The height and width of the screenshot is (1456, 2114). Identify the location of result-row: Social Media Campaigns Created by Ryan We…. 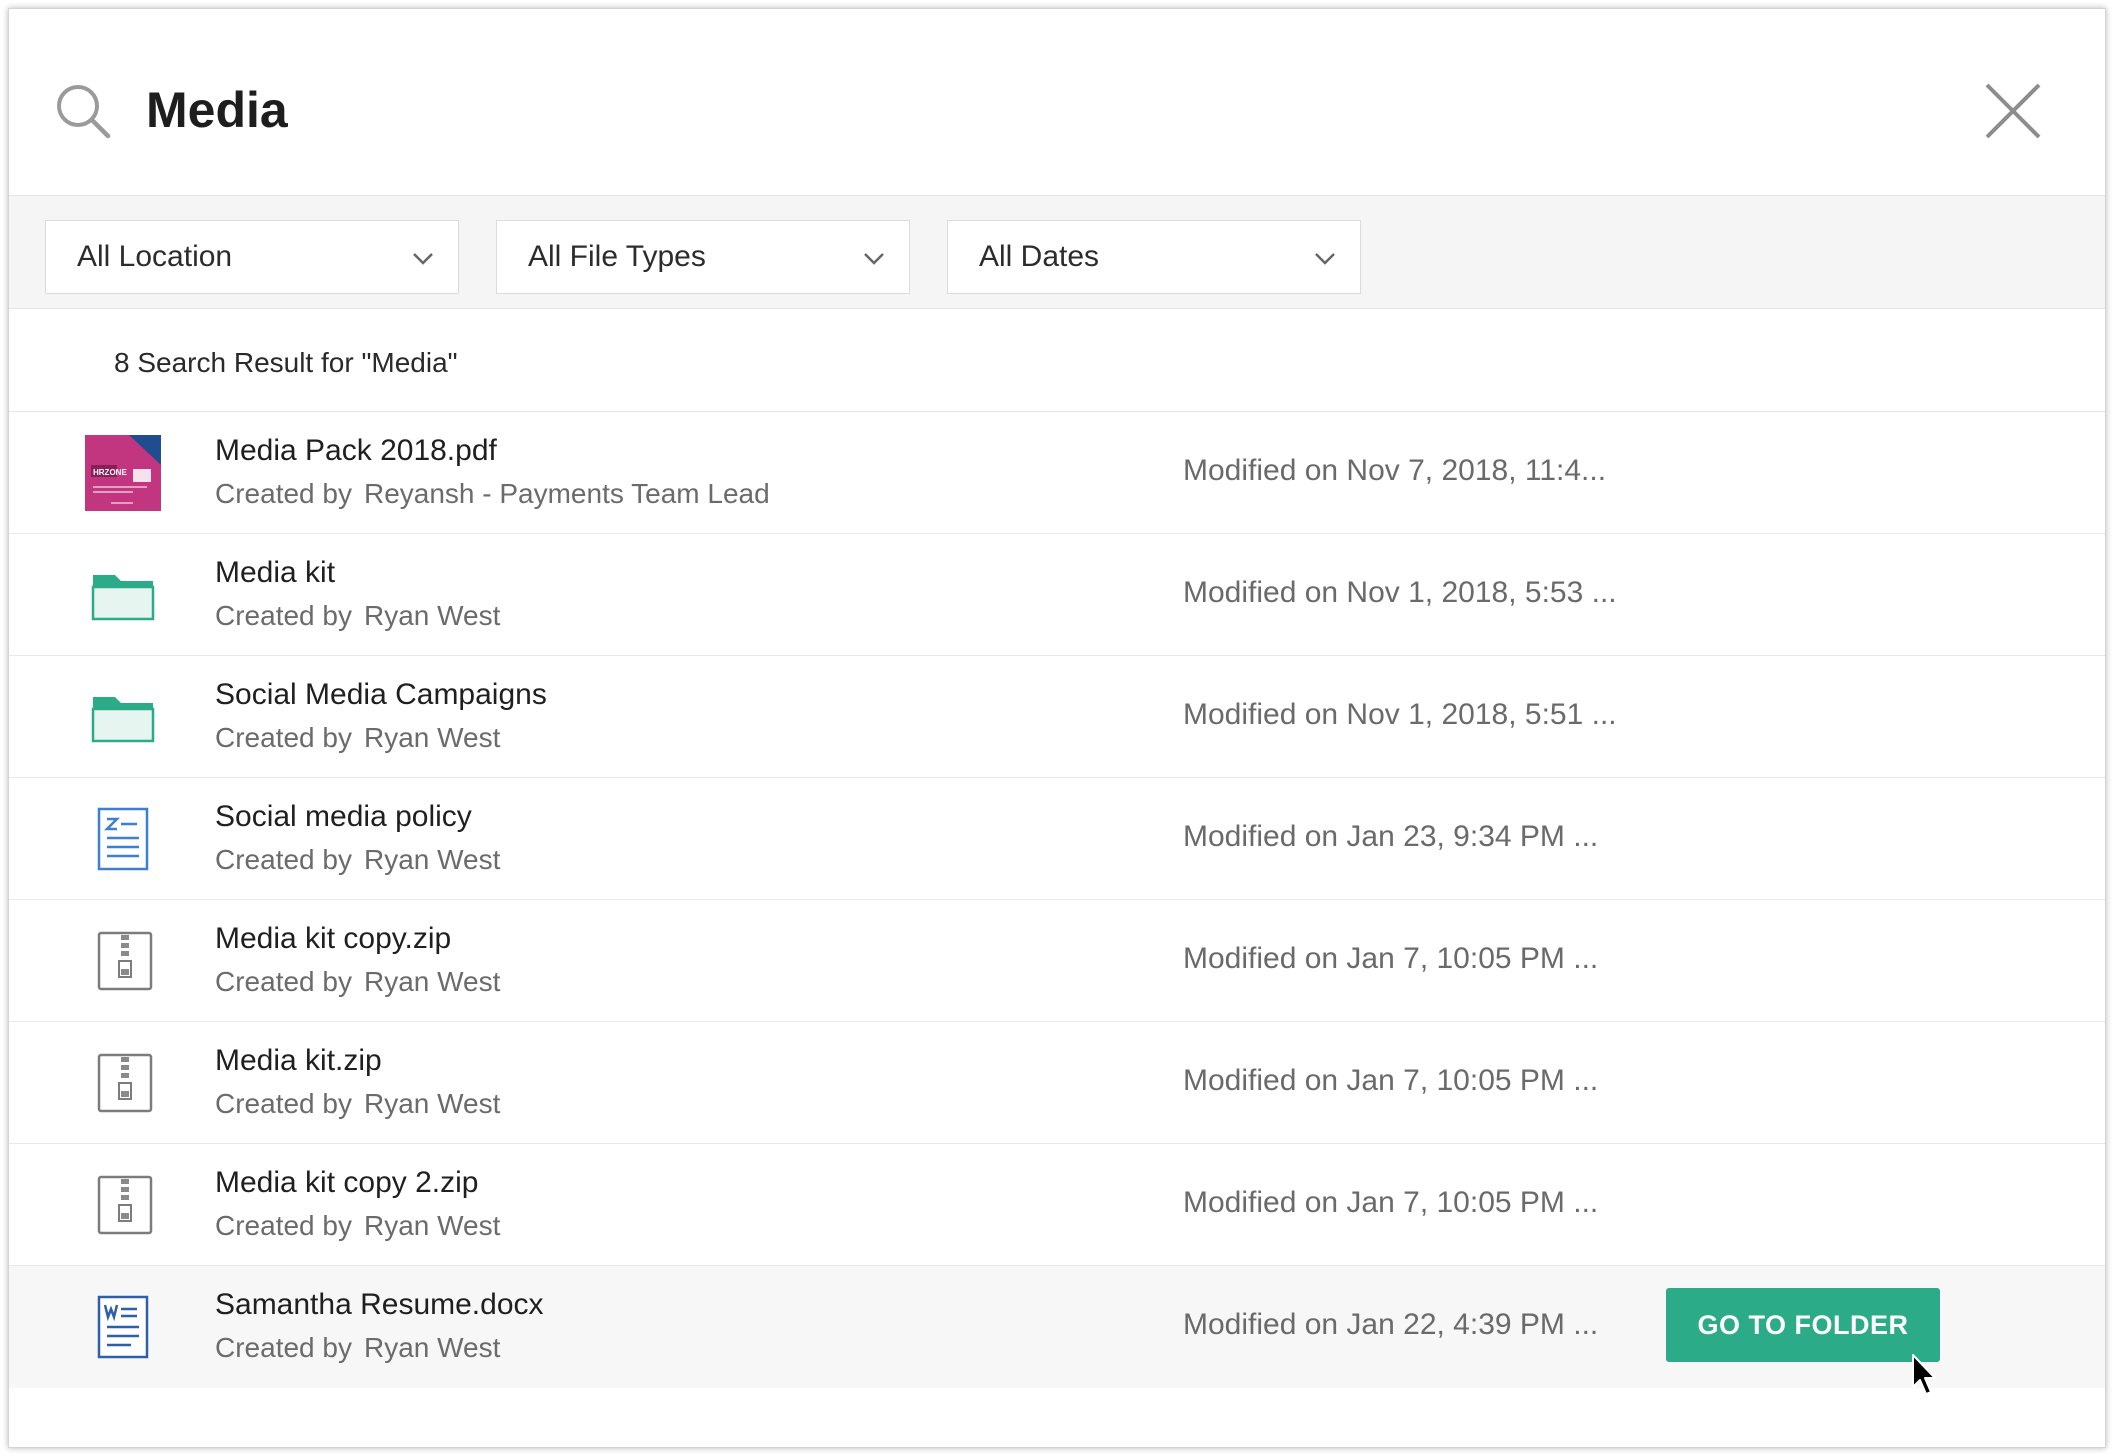
(1057, 717).